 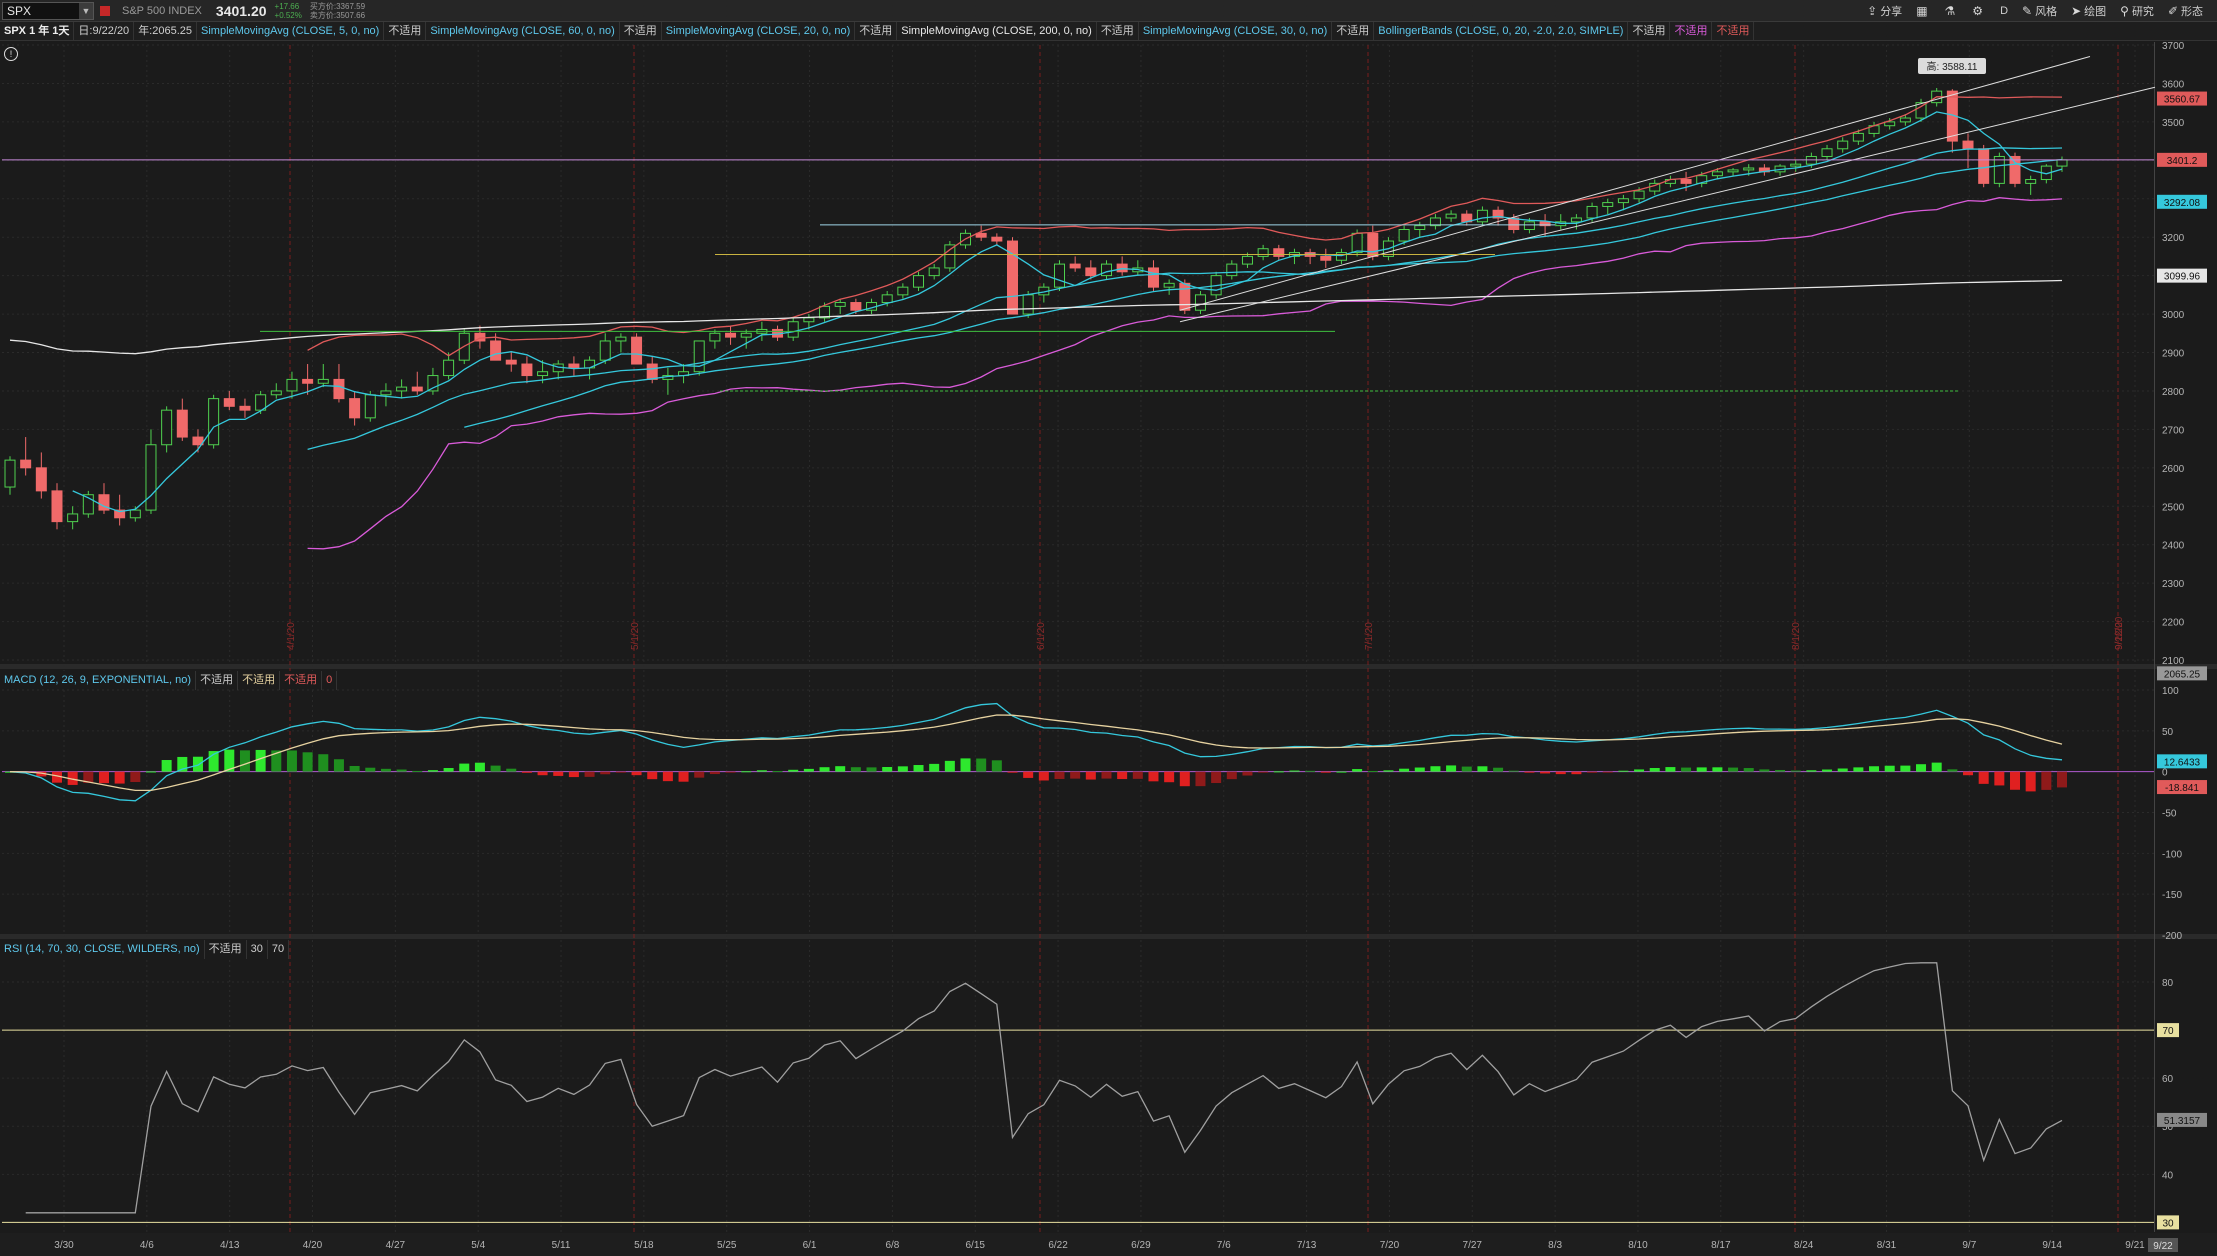 What do you see at coordinates (102, 949) in the screenshot?
I see `rsi-label: RSI (14, 70, 30, CLOSE, WILDERS, no)` at bounding box center [102, 949].